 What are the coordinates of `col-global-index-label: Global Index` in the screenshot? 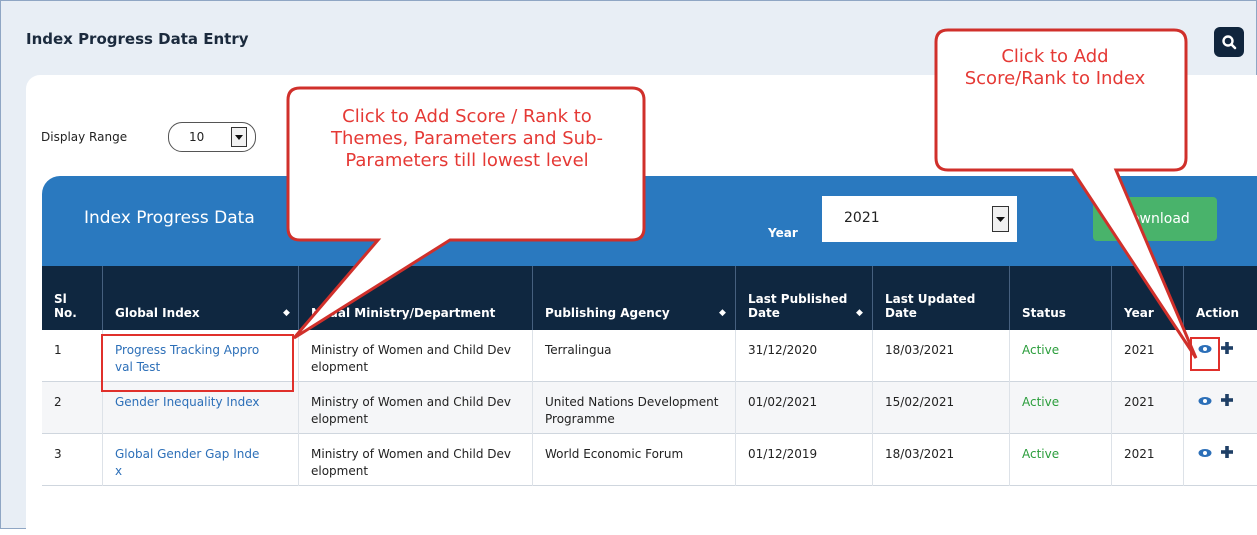 It's located at (157, 313).